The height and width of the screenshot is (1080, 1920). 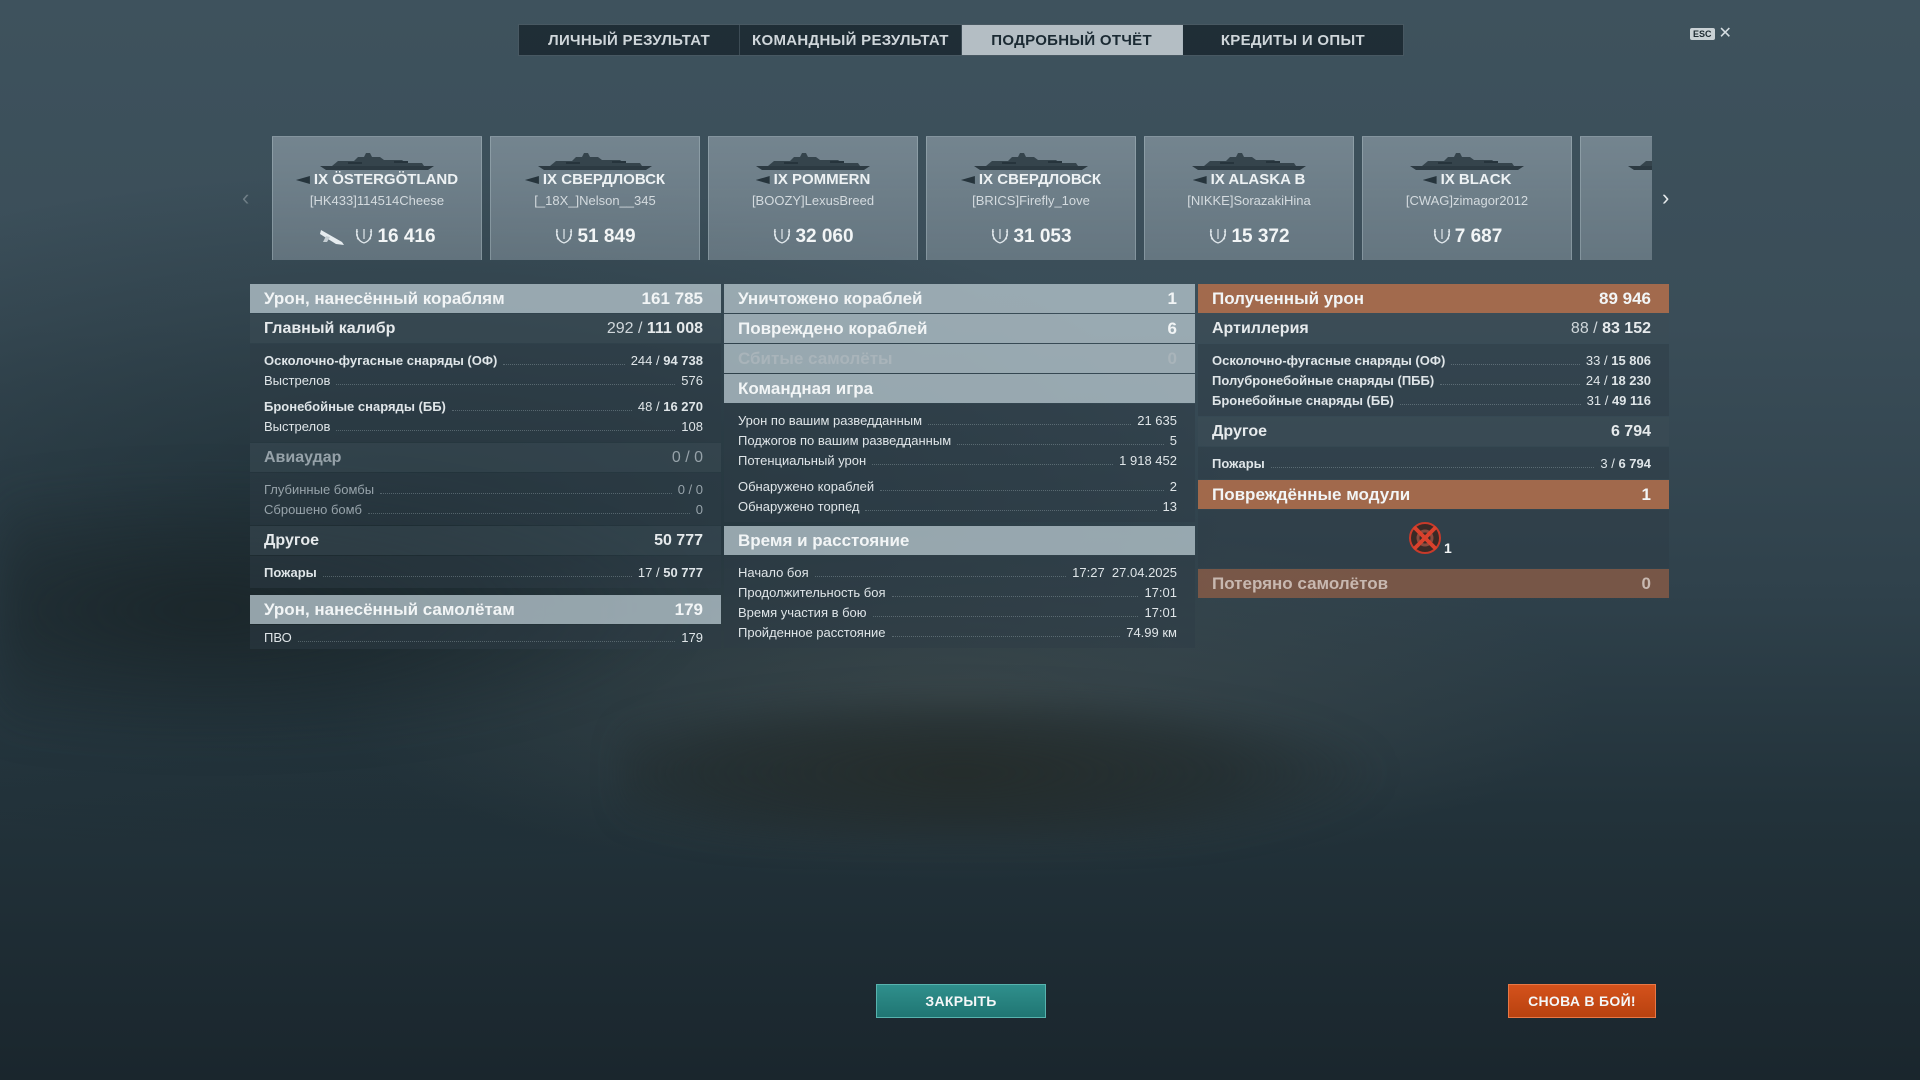 I want to click on ship-card: IX [LI, so click(x=1616, y=198).